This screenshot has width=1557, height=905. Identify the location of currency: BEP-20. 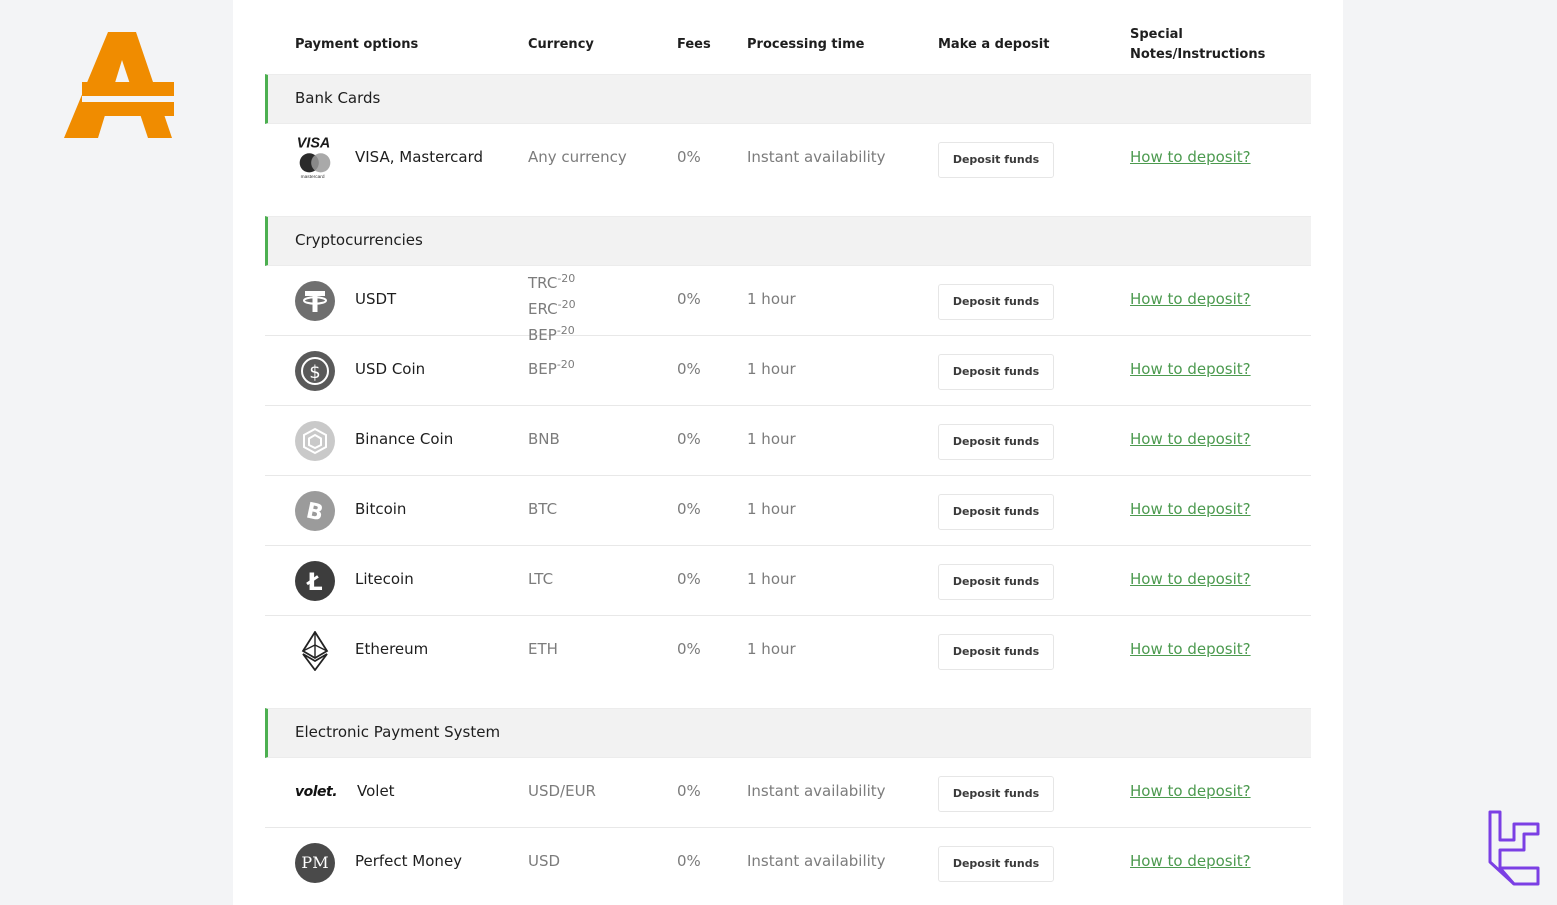
(551, 368).